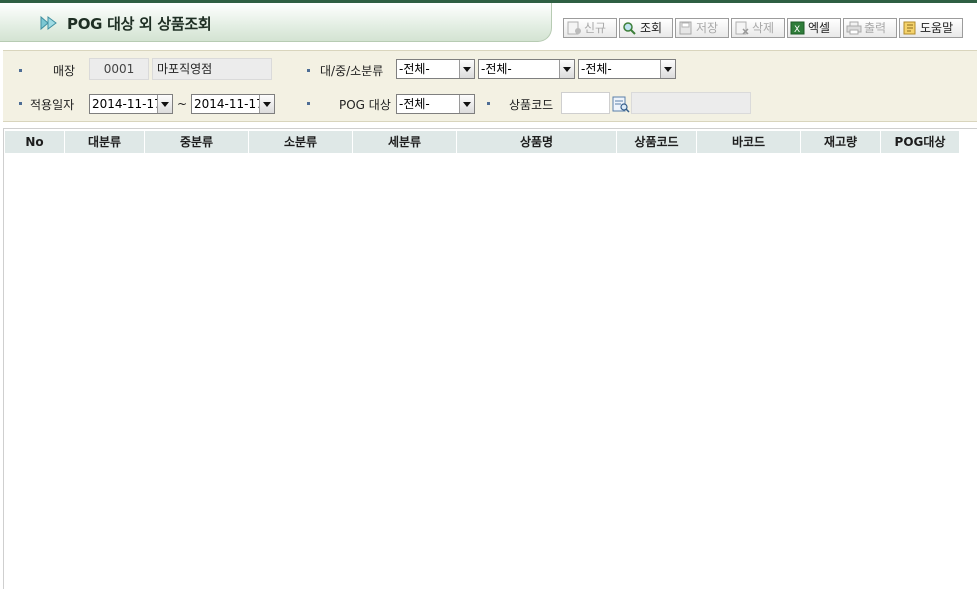 The width and height of the screenshot is (977, 589). Describe the element at coordinates (197, 142) in the screenshot. I see `column-header-medium-category: 중분류` at that location.